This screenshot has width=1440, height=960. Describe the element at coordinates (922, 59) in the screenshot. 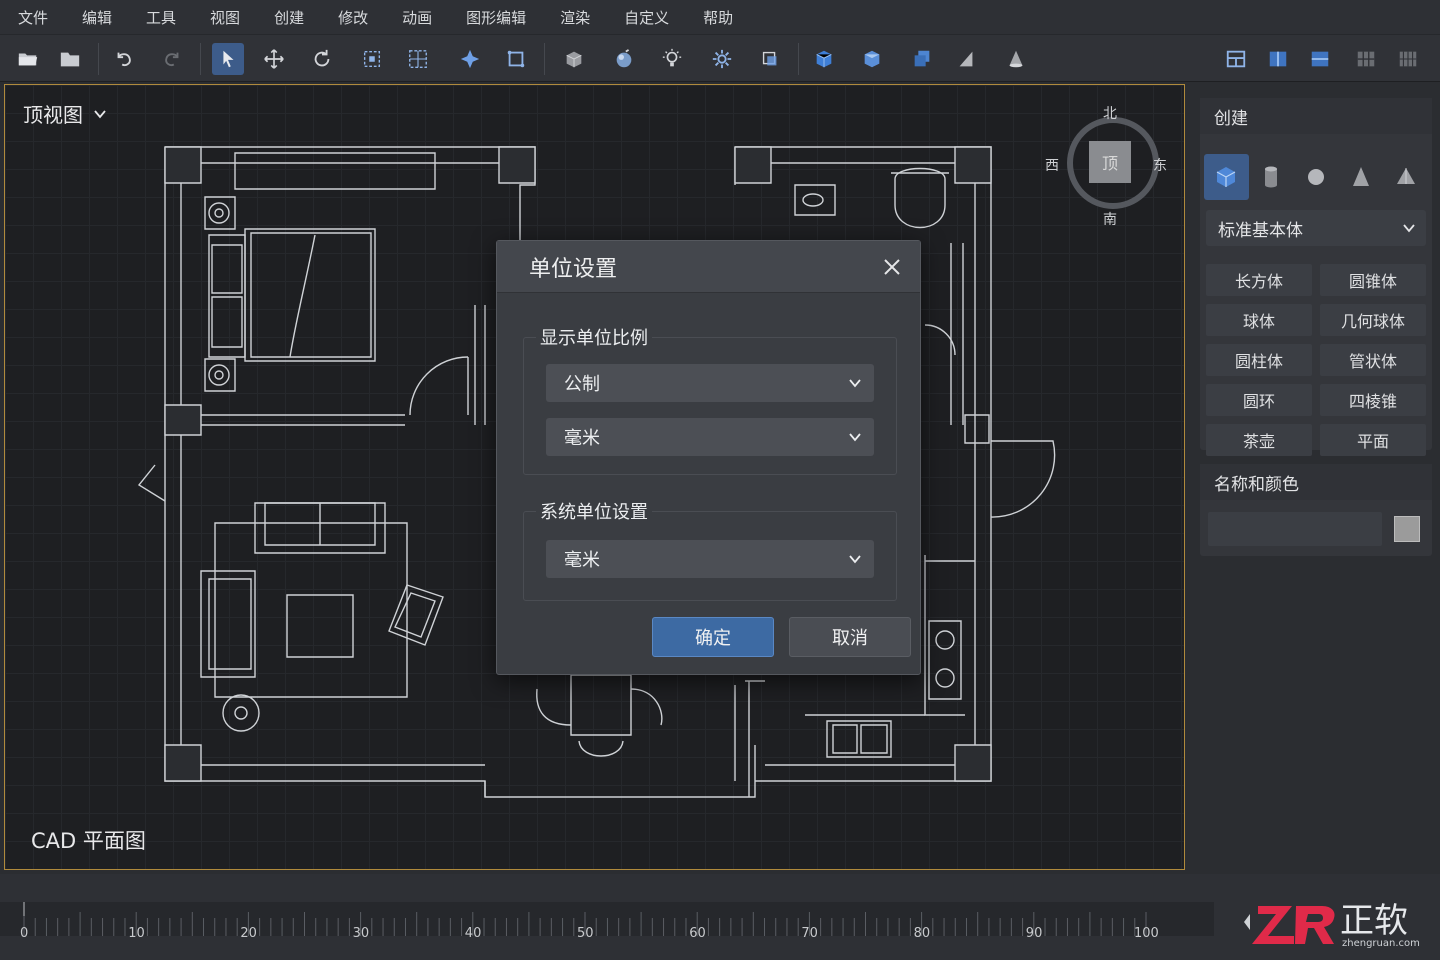

I see `layers-icon` at that location.